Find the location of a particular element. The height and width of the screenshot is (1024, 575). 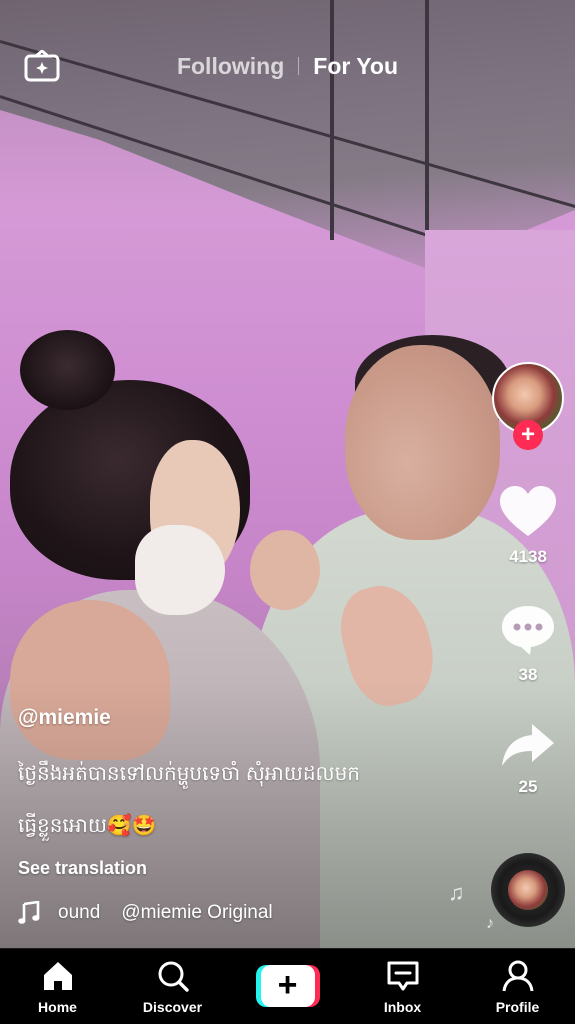

creator-username: @miemie is located at coordinates (64, 718).